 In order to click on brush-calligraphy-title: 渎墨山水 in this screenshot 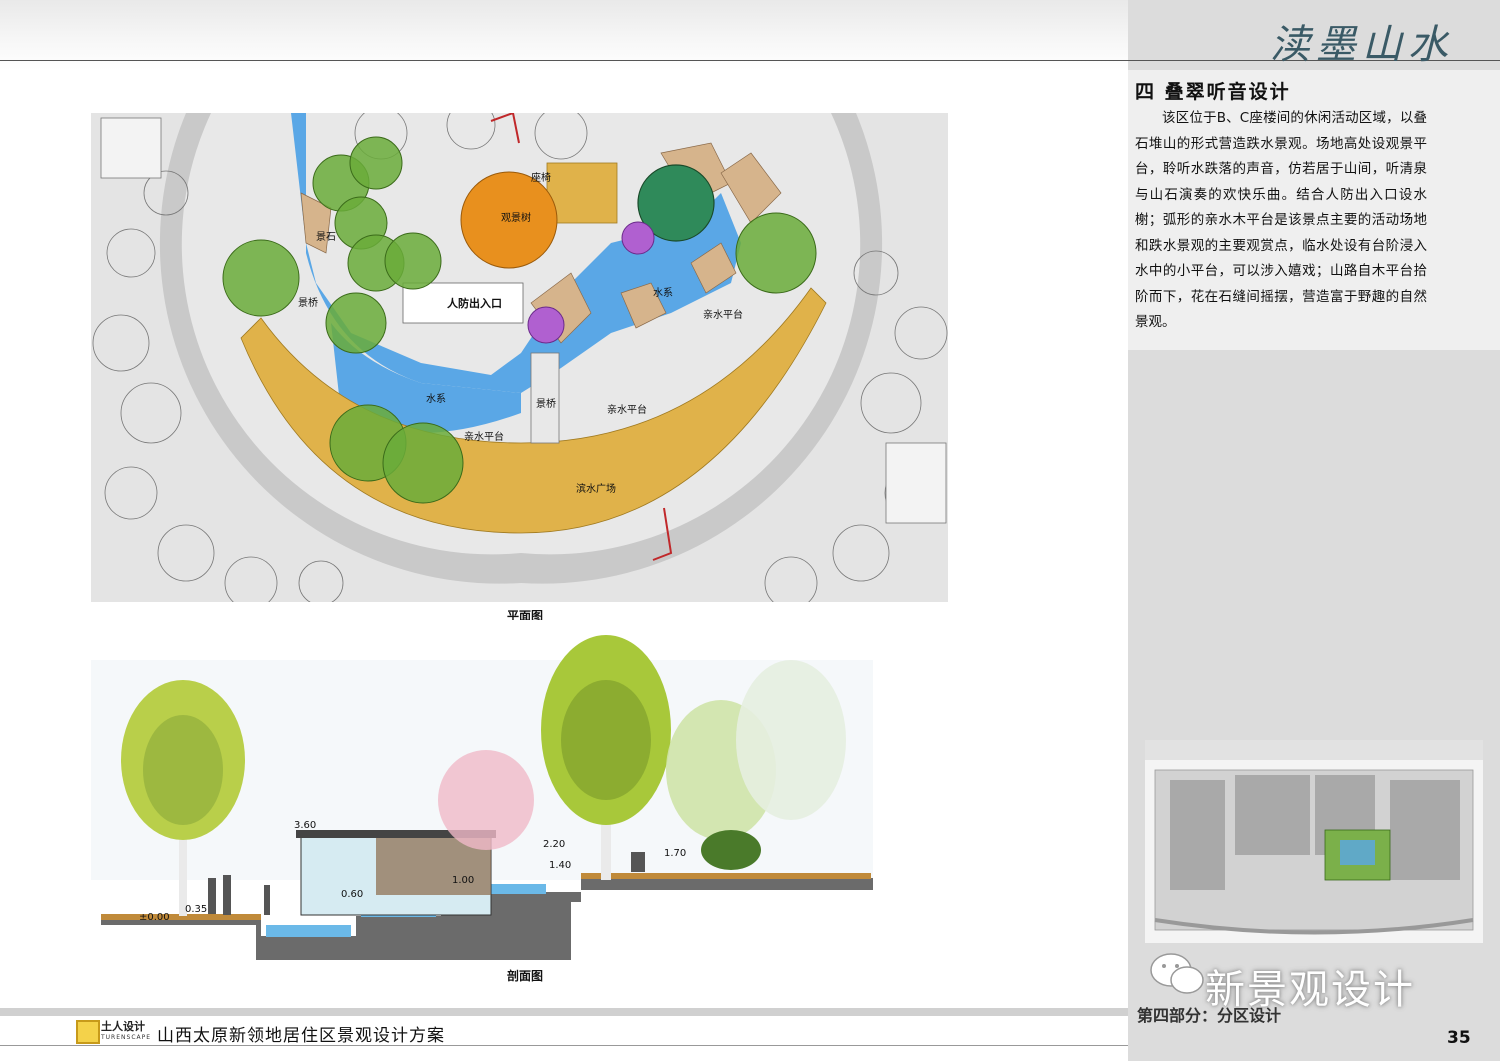, I will do `click(1362, 45)`.